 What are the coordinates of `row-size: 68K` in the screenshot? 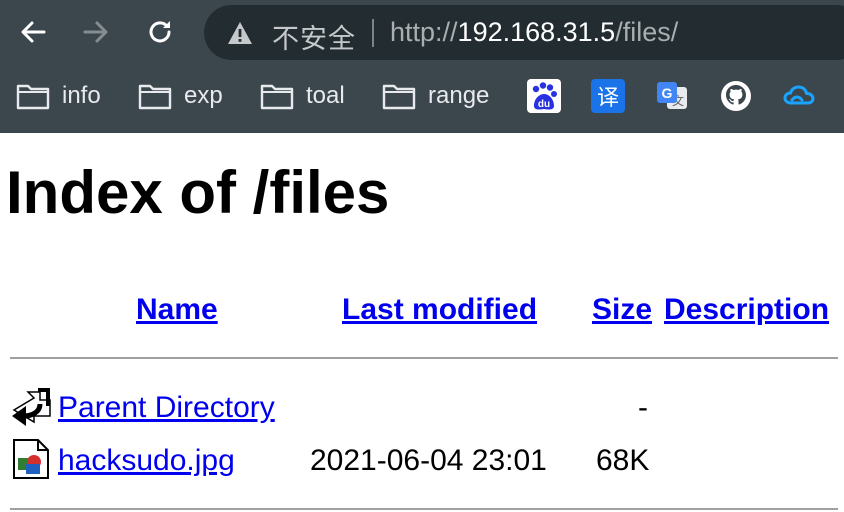 It's located at (623, 460).